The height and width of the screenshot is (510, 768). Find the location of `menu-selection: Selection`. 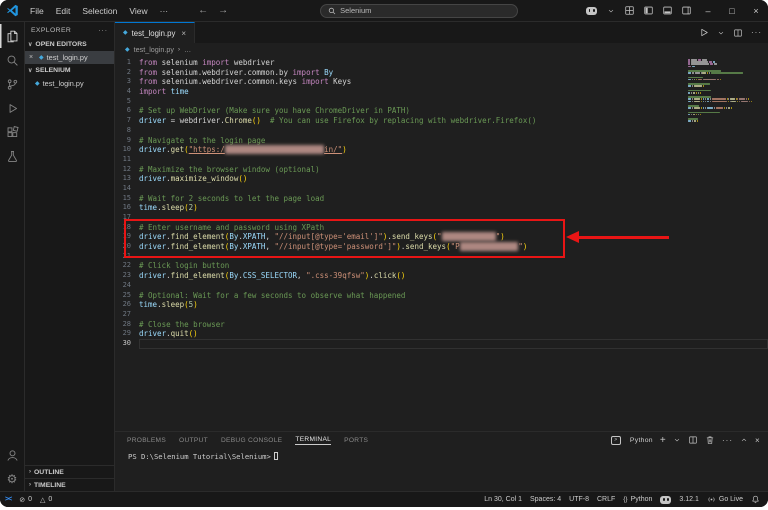

menu-selection: Selection is located at coordinates (99, 11).